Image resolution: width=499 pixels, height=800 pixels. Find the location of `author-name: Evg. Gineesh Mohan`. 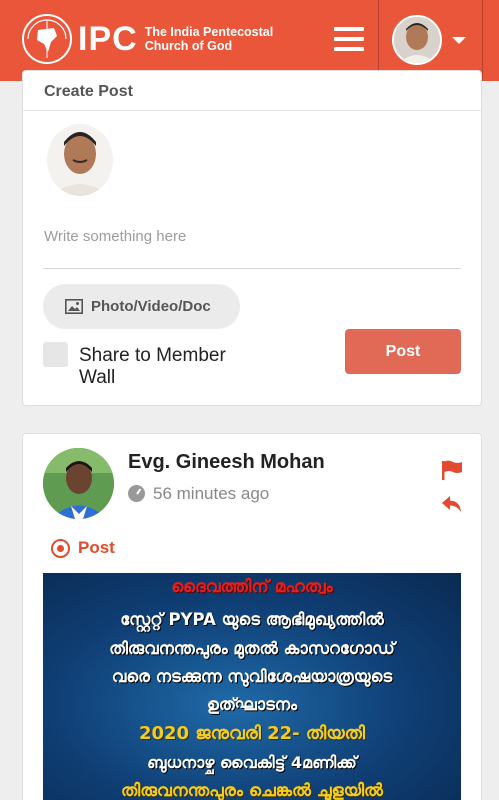

author-name: Evg. Gineesh Mohan is located at coordinates (226, 462).